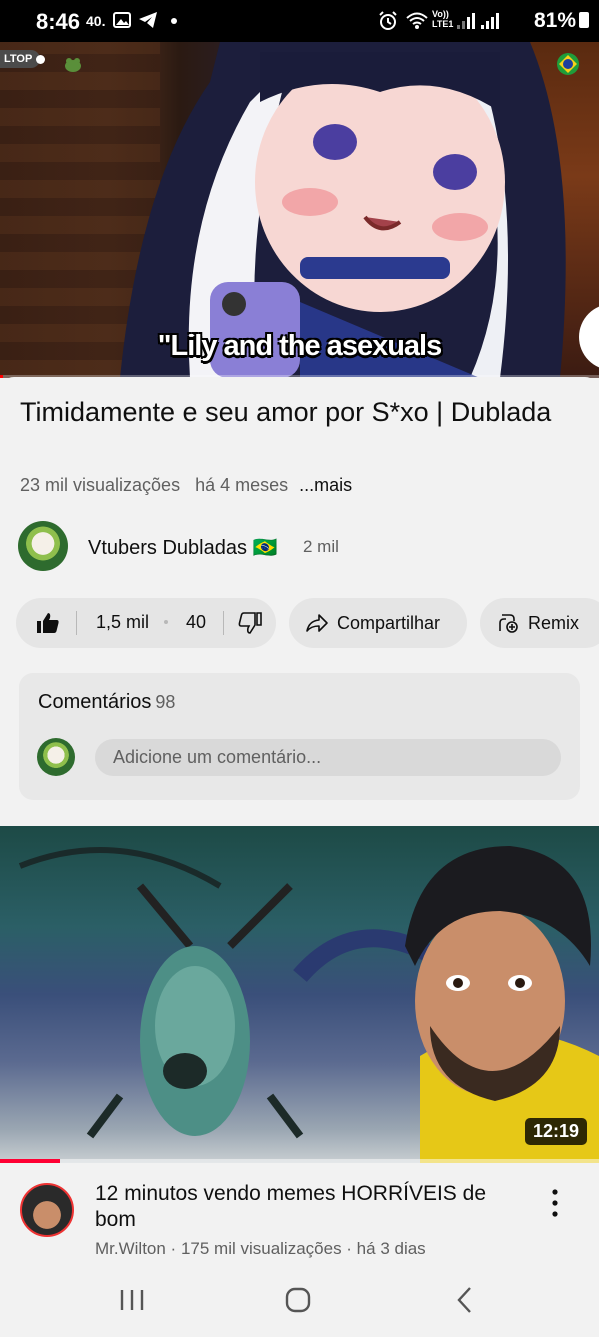 This screenshot has width=599, height=1337. What do you see at coordinates (466, 21) in the screenshot?
I see `signal-icon` at bounding box center [466, 21].